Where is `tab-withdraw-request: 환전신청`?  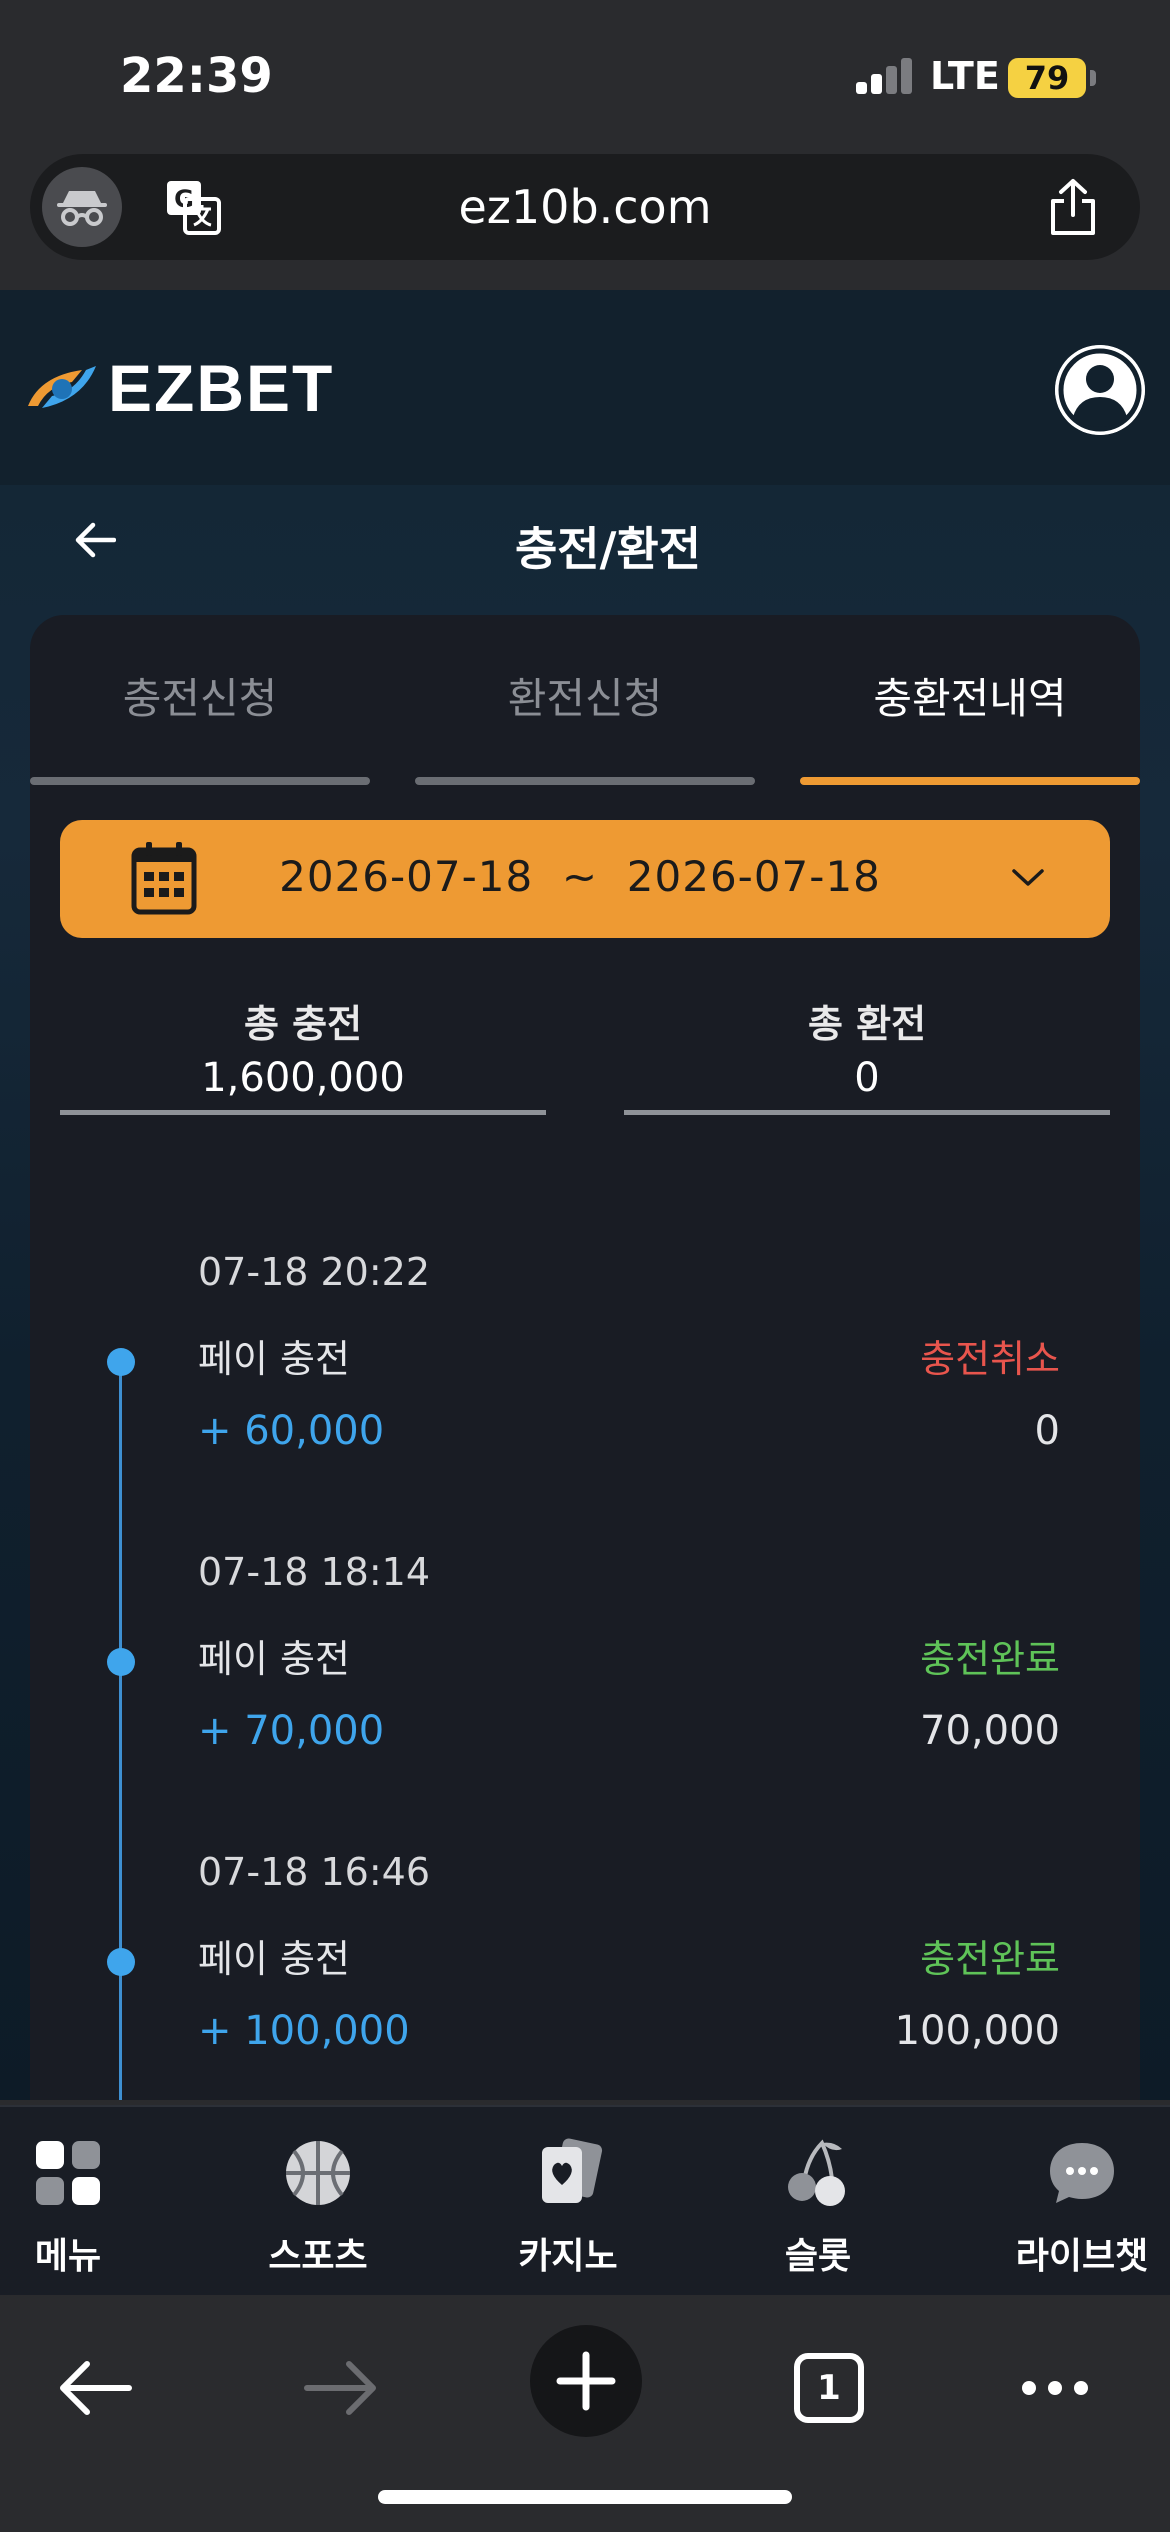 tab-withdraw-request: 환전신청 is located at coordinates (585, 700).